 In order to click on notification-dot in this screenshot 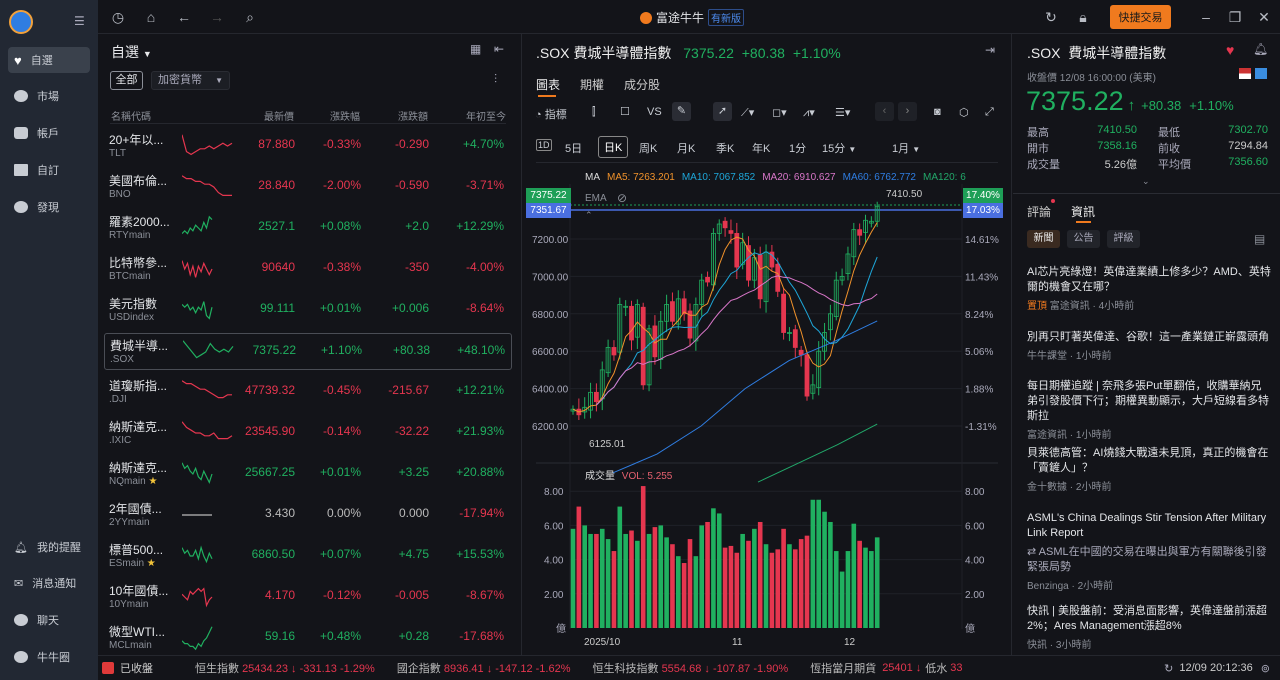, I will do `click(1053, 201)`.